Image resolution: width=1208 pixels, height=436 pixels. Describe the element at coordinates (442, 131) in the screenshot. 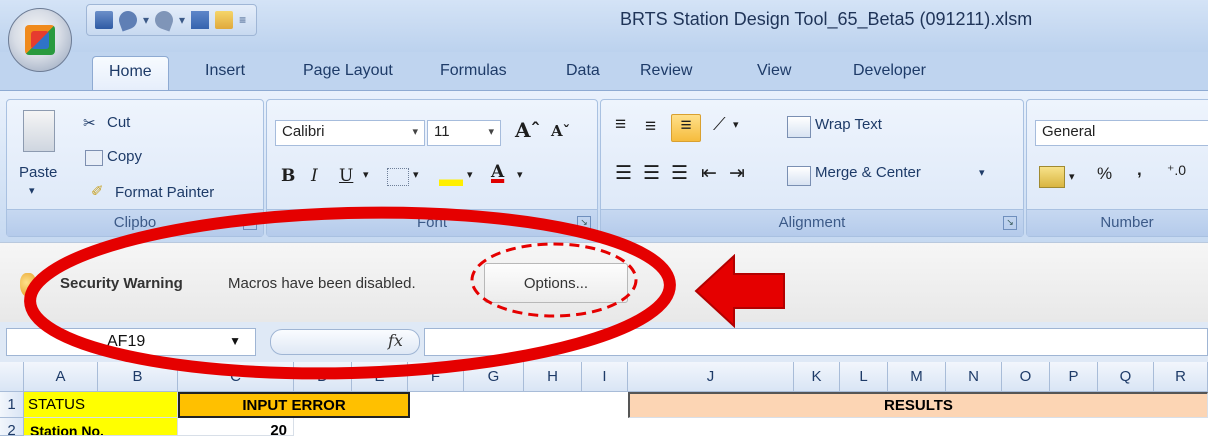

I see `font-size-value: 11` at that location.